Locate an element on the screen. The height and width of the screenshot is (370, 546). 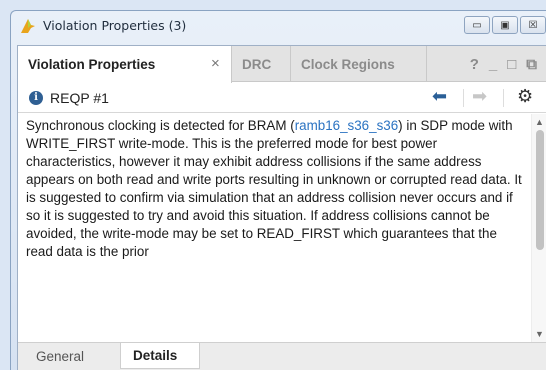
minimize-icon: _ is located at coordinates (493, 64).